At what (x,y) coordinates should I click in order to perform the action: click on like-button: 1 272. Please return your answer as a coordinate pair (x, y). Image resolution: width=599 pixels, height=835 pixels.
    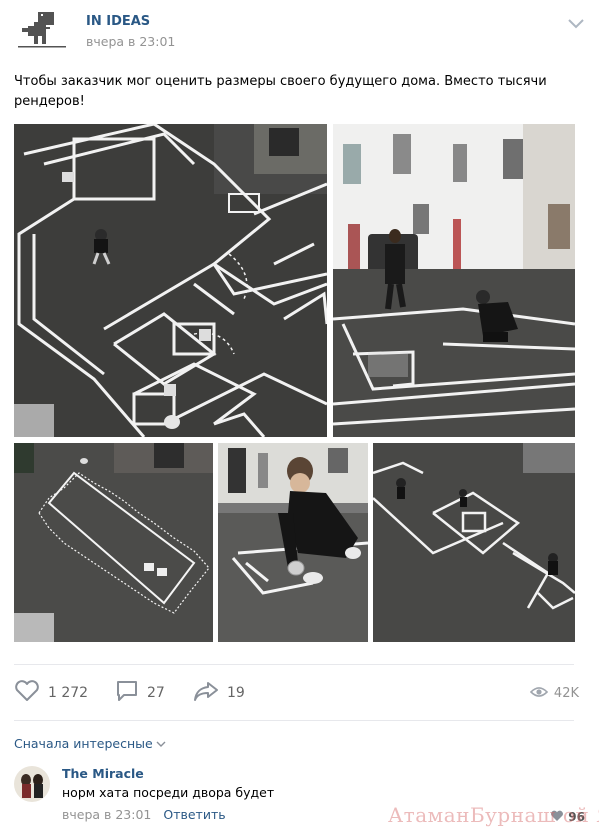
    Looking at the image, I should click on (51, 693).